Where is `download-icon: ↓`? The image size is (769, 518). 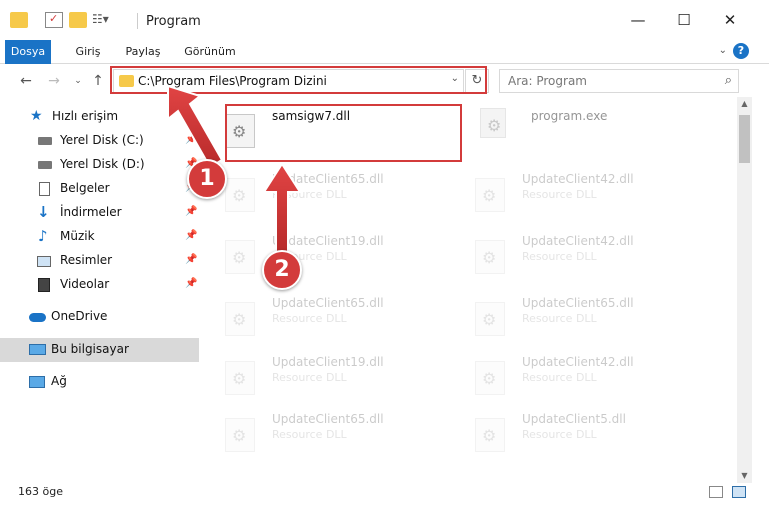
download-icon: ↓ is located at coordinates (43, 212).